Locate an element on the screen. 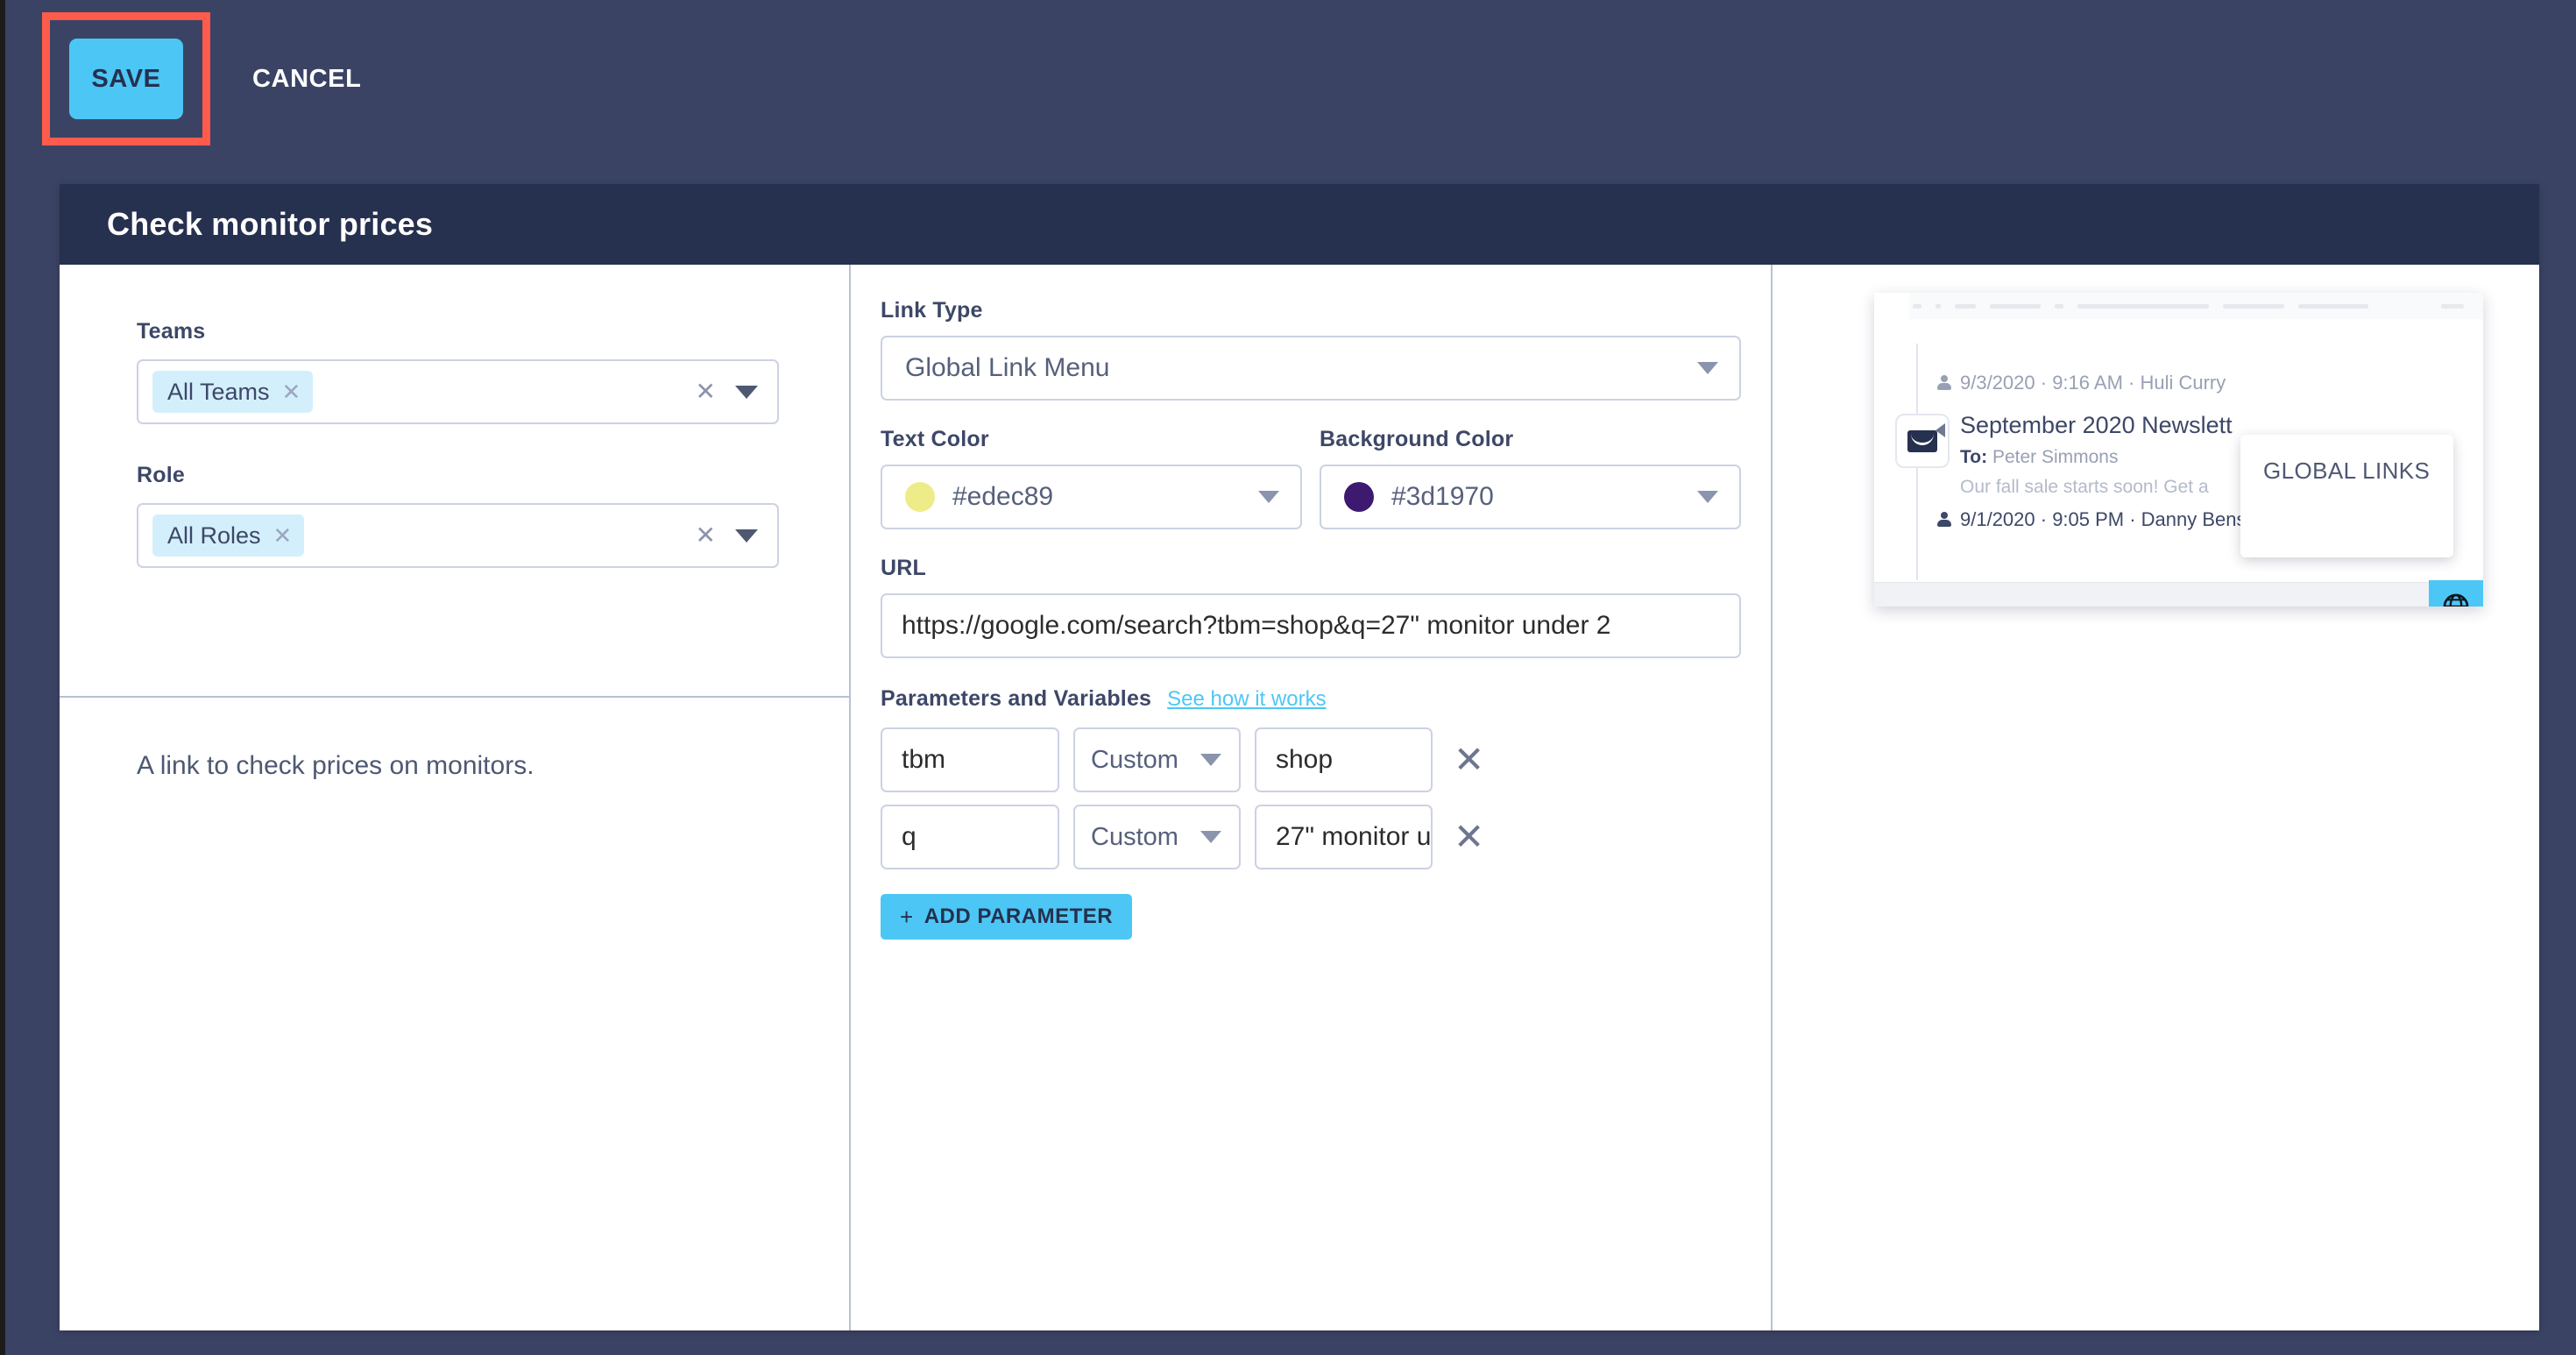 This screenshot has height=1355, width=2576. role-chip: All Roles ✕ is located at coordinates (228, 536).